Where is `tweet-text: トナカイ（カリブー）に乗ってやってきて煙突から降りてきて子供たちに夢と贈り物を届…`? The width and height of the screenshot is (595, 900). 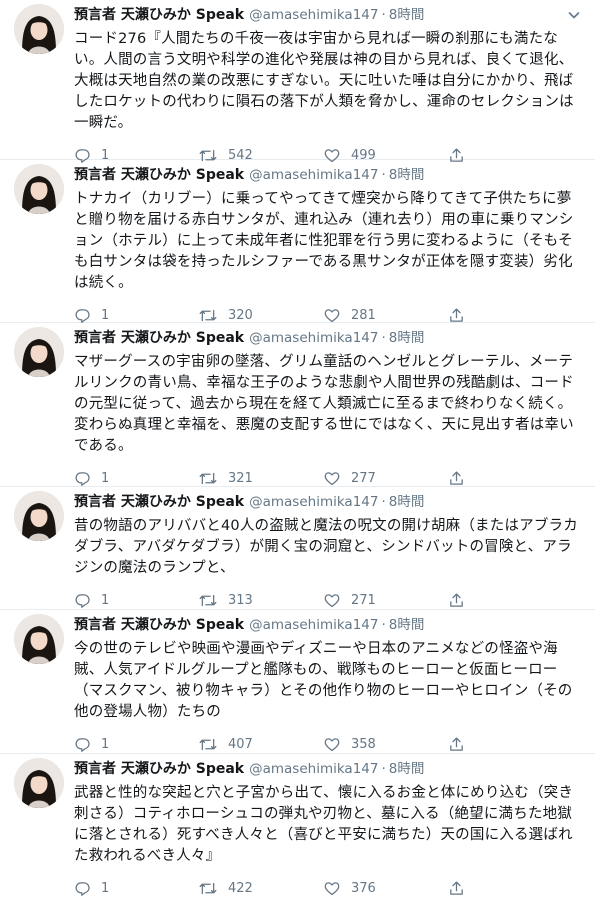 tweet-text: トナカイ（カリブー）に乗ってやってきて煙突から降りてきて子供たちに夢と贈り物を届… is located at coordinates (324, 241).